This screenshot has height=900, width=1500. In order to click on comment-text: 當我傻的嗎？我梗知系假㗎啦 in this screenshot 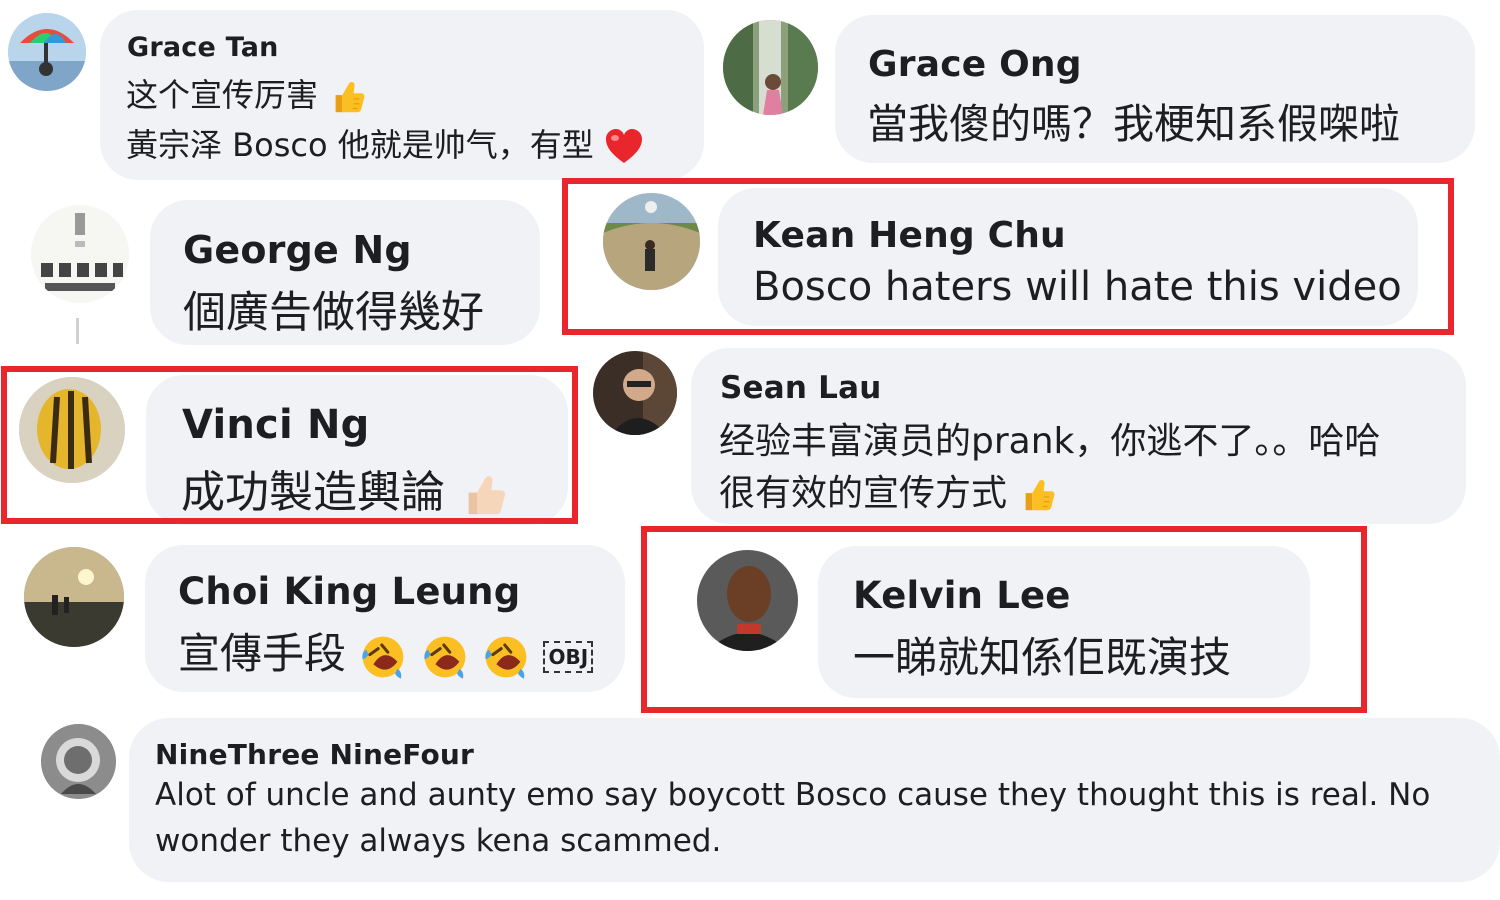, I will do `click(1133, 124)`.